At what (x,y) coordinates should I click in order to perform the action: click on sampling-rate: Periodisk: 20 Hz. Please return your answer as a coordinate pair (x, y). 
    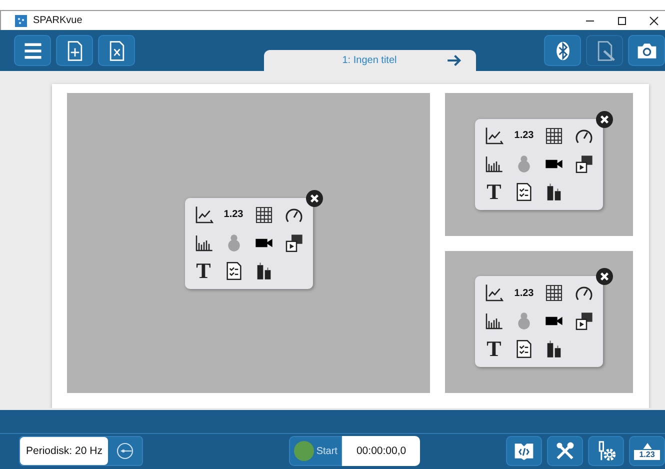
    Looking at the image, I should click on (64, 451).